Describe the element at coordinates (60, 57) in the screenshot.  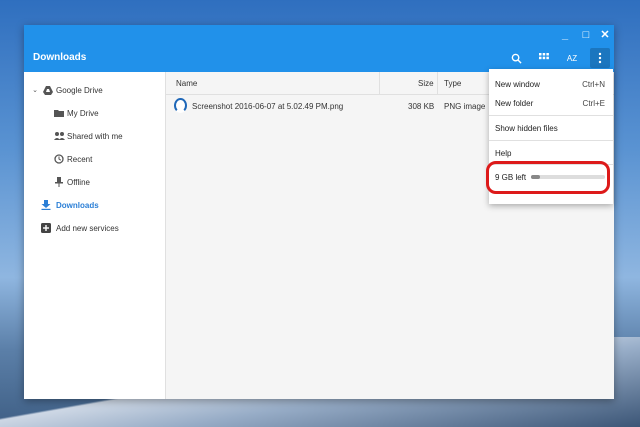
I see `page-title: Downloads` at that location.